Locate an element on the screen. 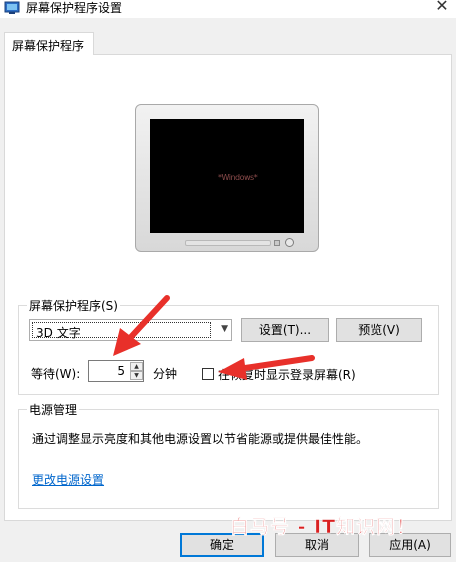  power-group-label: 电源管理 is located at coordinates (53, 409).